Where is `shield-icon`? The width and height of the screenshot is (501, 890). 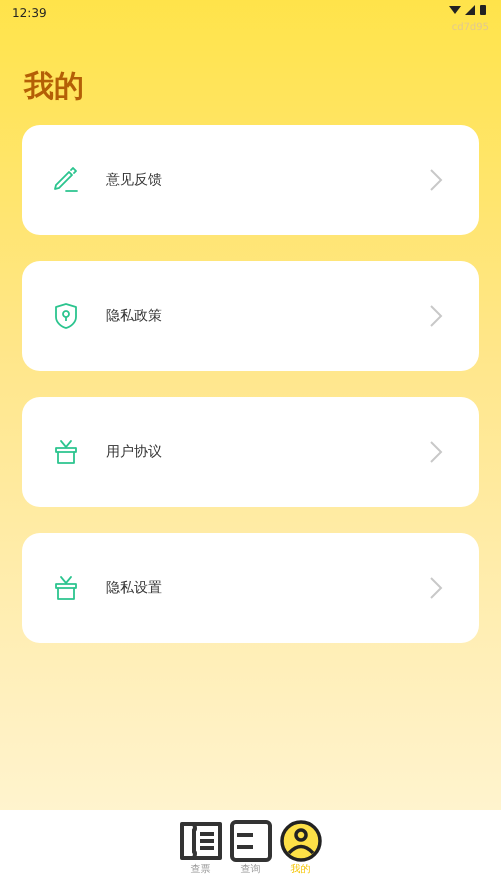 shield-icon is located at coordinates (66, 316).